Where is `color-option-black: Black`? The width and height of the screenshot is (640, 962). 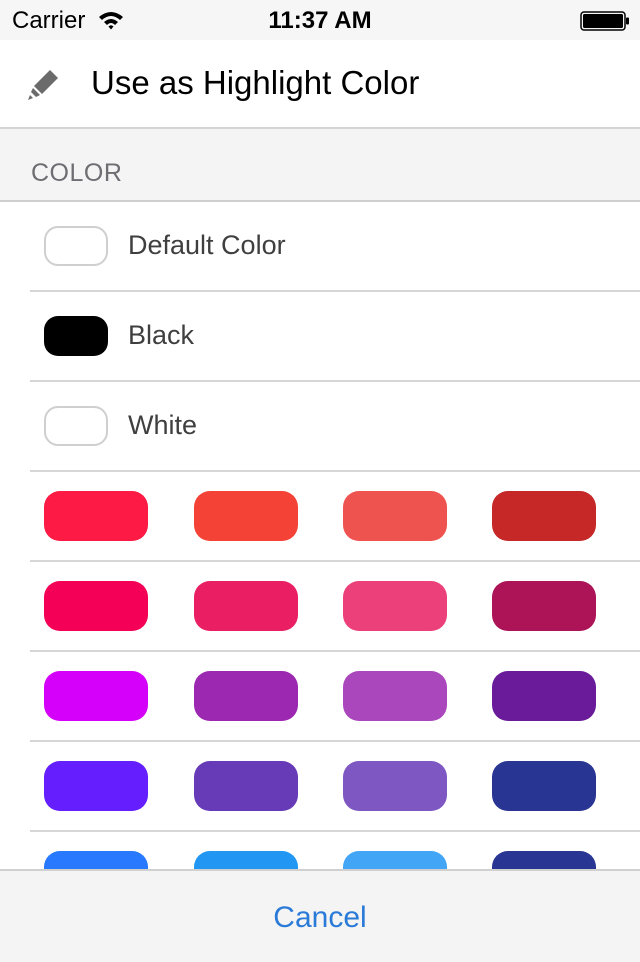
color-option-black: Black is located at coordinates (335, 337).